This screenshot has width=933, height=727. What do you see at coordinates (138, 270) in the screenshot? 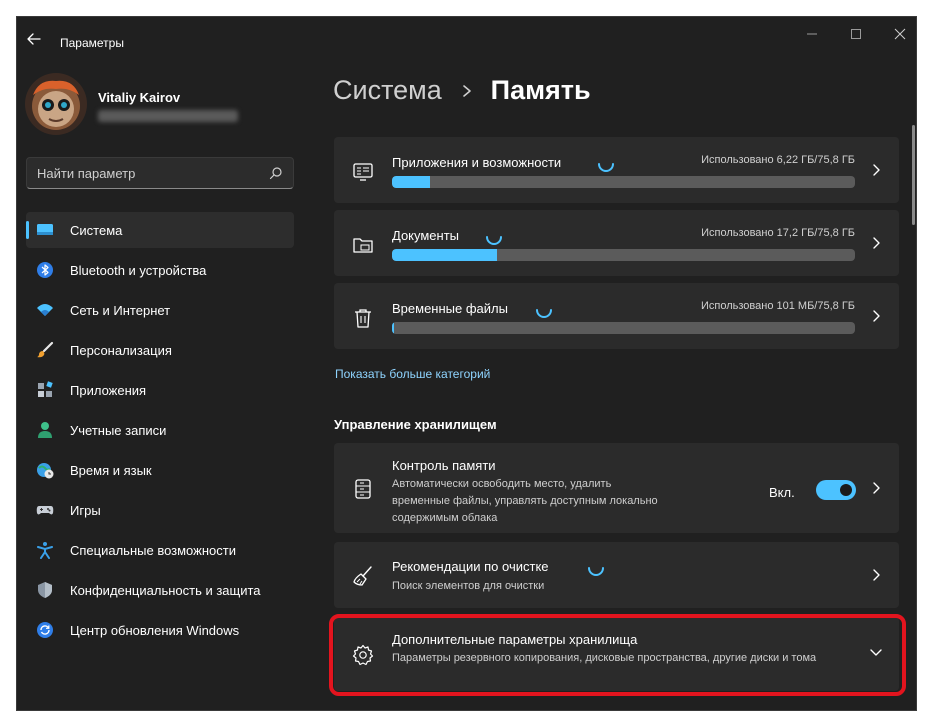
I see `sidebar-item-label: Bluetooth и устройства` at bounding box center [138, 270].